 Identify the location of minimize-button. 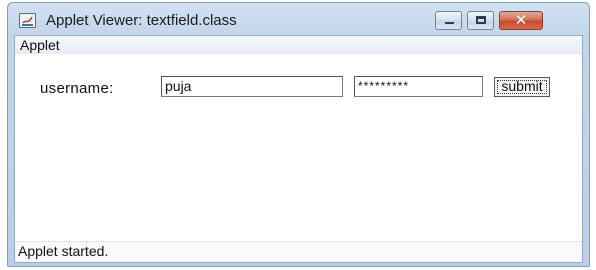
(448, 20).